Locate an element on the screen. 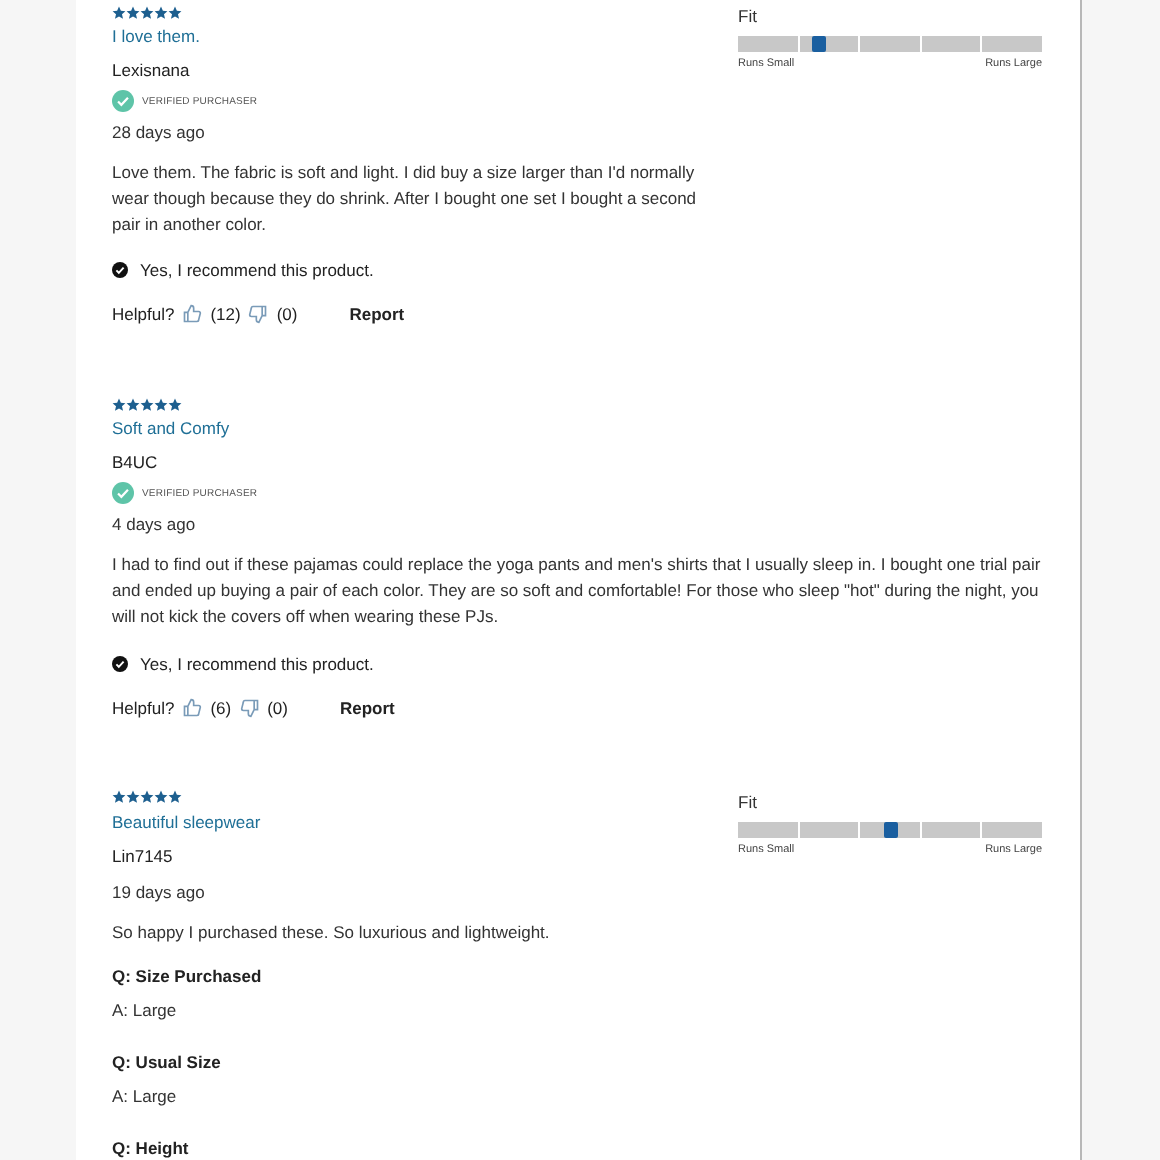  review-title: Beautiful sleepwear is located at coordinates (186, 821).